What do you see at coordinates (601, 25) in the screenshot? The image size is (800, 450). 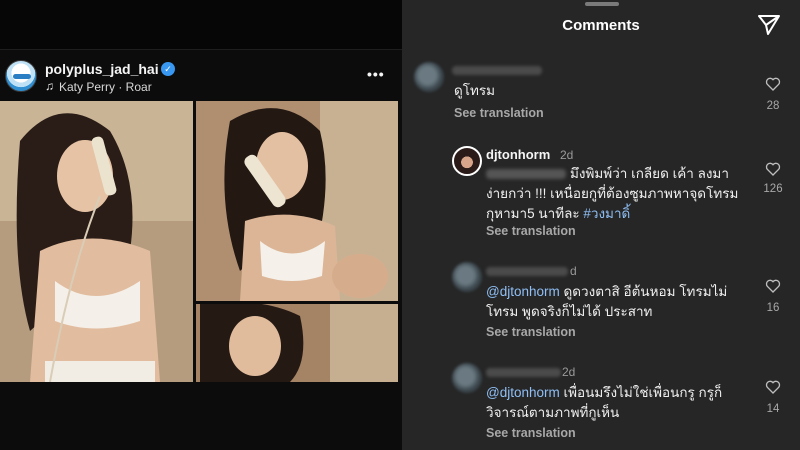 I see `comments-title: Comments` at bounding box center [601, 25].